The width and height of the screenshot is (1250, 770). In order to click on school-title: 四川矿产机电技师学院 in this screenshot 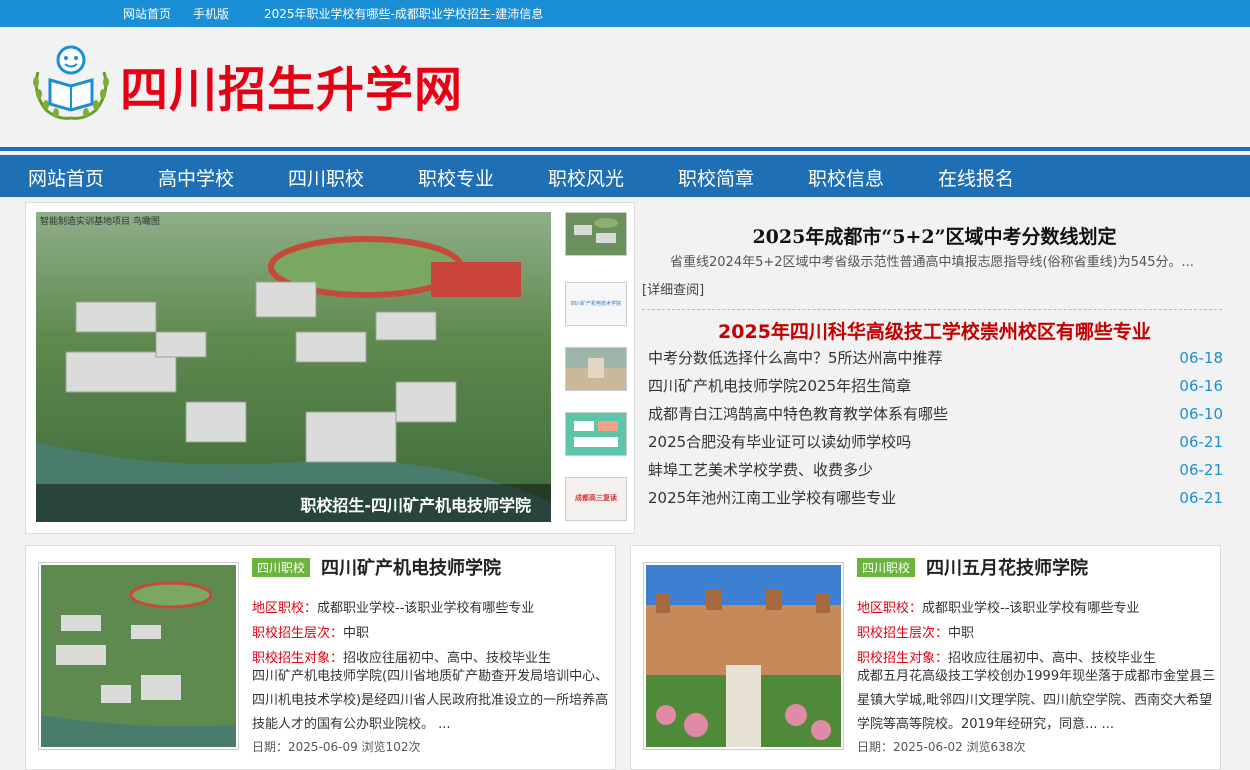, I will do `click(411, 567)`.